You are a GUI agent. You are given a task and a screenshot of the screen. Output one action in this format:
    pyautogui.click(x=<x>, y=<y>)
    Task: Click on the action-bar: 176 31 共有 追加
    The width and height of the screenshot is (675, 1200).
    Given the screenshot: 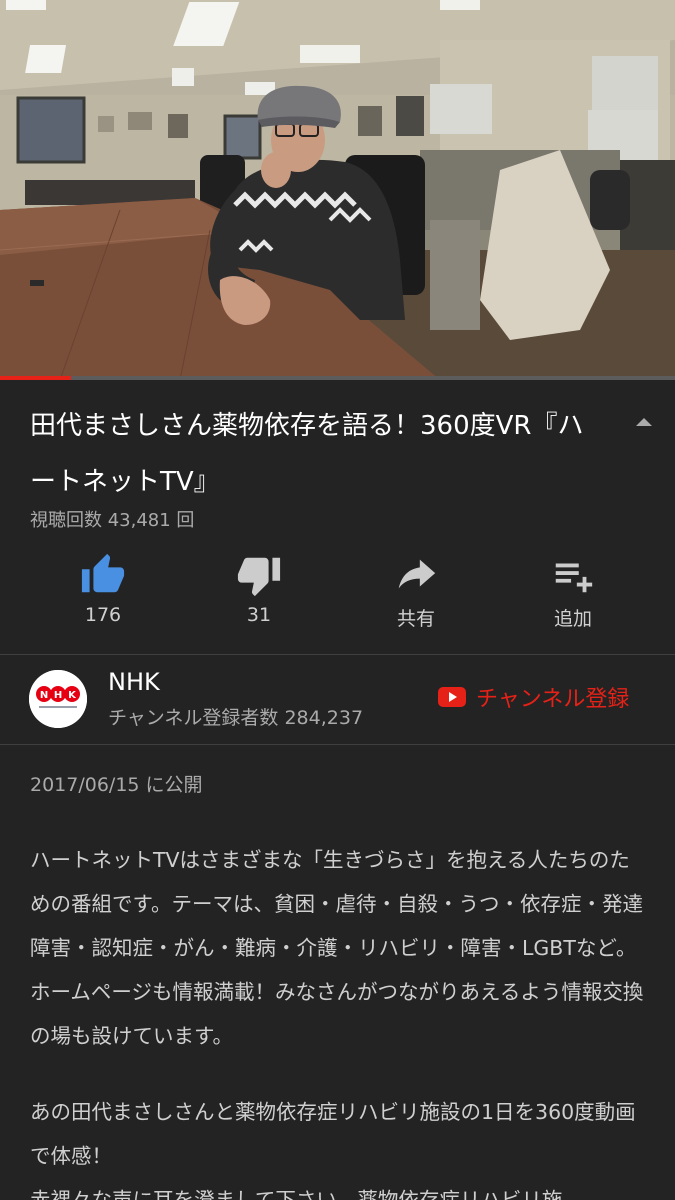 What is the action you would take?
    pyautogui.click(x=337, y=595)
    